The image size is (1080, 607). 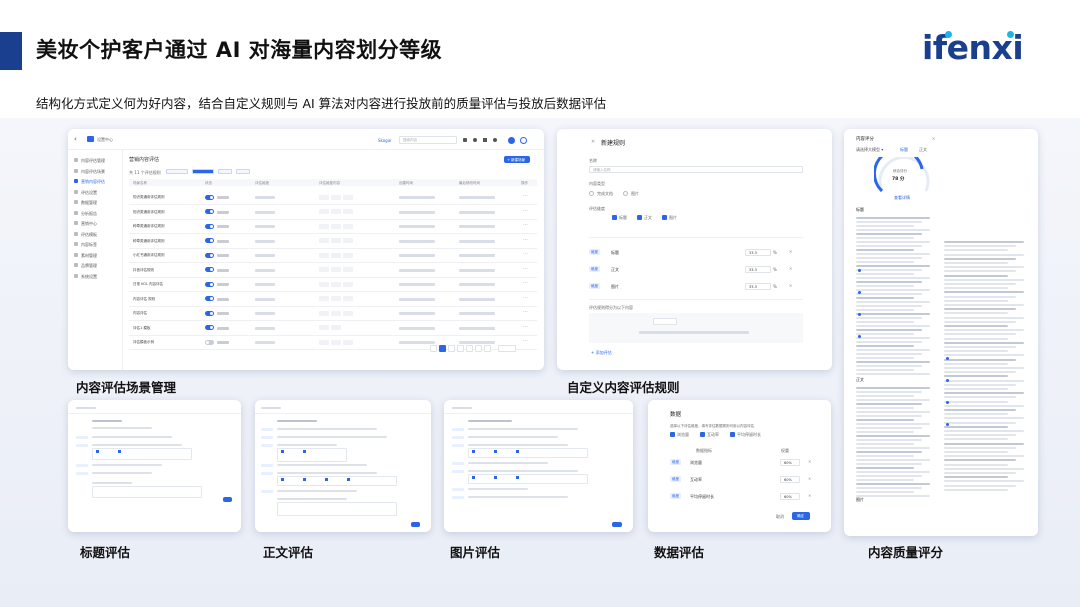 I want to click on sidebar-item: 评估设置, so click(x=89, y=193).